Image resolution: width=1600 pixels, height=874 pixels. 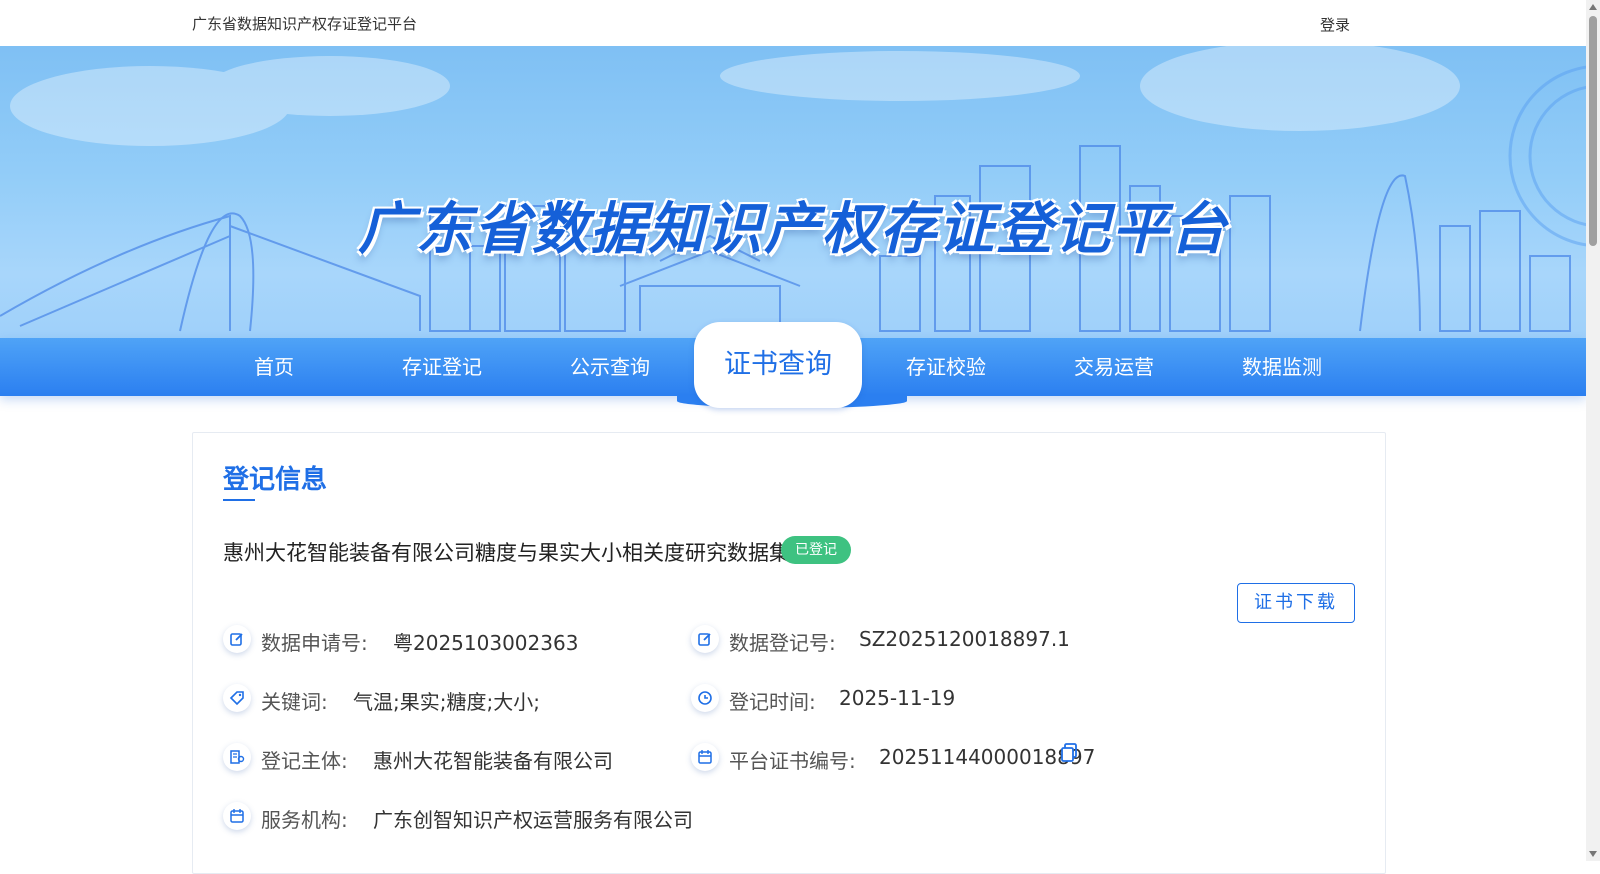 What do you see at coordinates (1593, 430) in the screenshot?
I see `page-scrollbar` at bounding box center [1593, 430].